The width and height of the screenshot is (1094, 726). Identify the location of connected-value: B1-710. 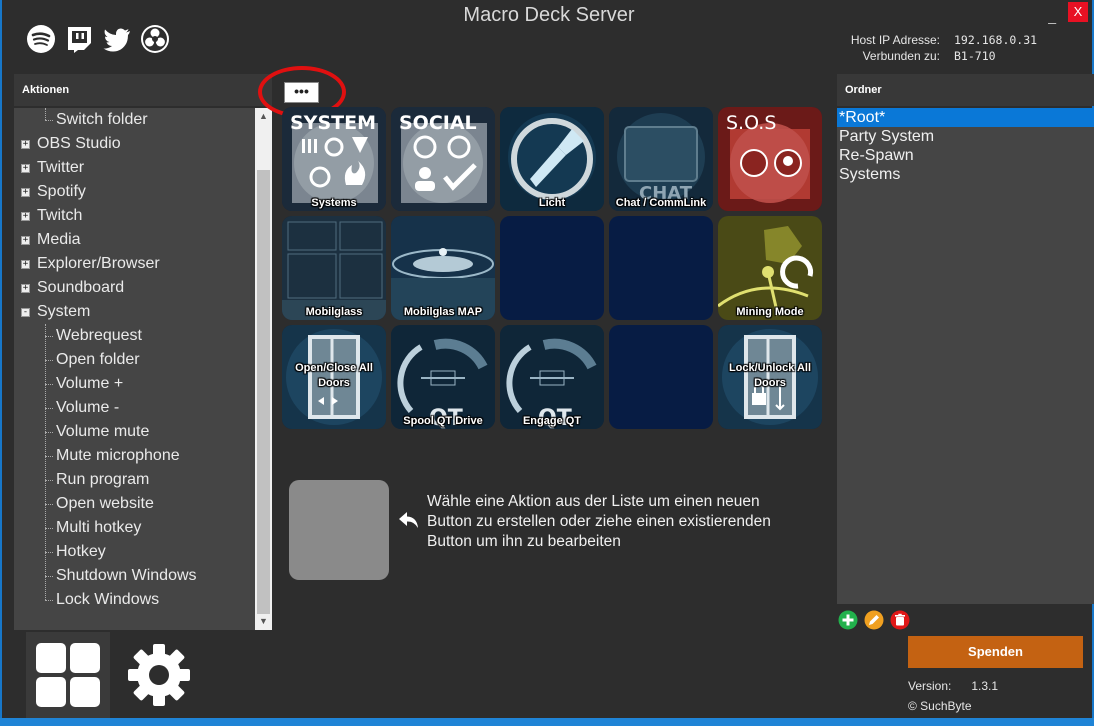
(975, 56).